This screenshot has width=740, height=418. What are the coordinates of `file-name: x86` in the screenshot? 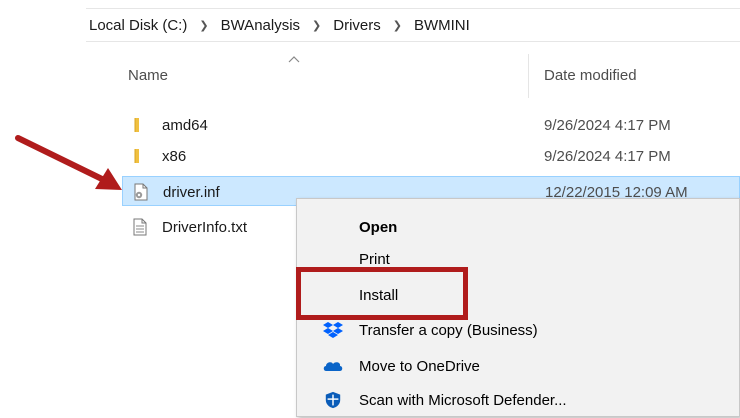 It's located at (174, 156).